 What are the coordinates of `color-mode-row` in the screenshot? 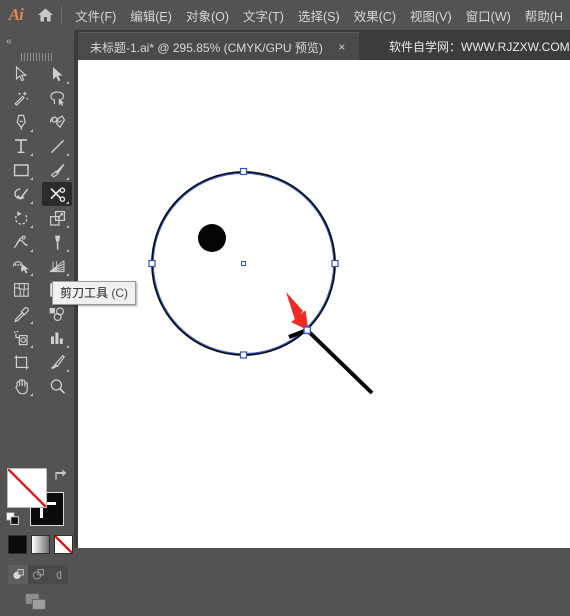 It's located at (40, 544).